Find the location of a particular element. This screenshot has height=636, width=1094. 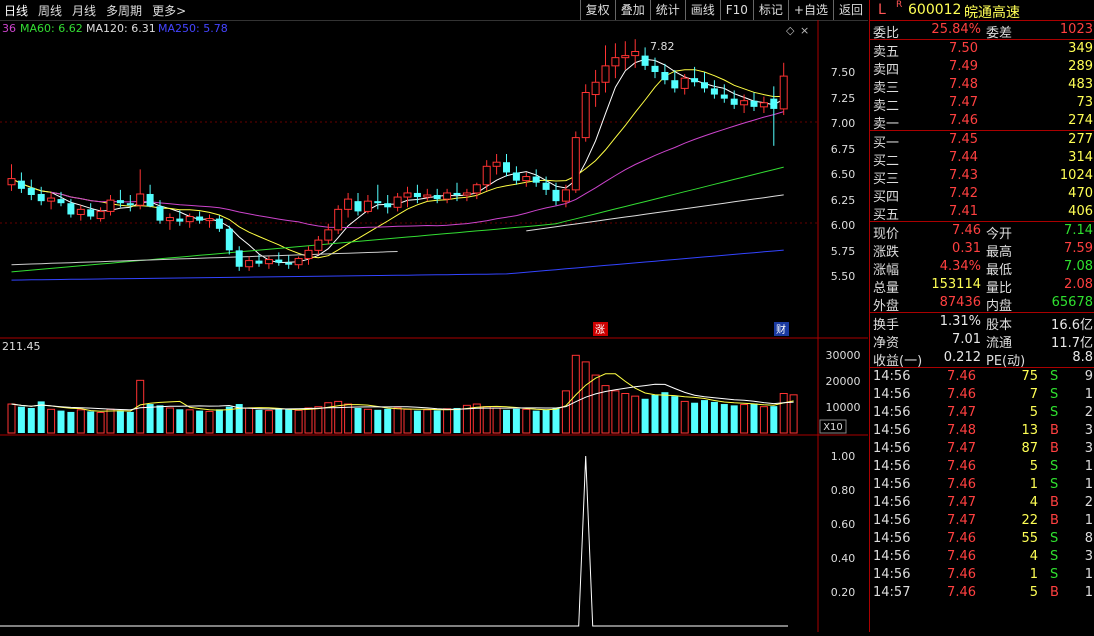

tick-trade-row: 14:56 7.46 4 S 3 is located at coordinates (982, 557).